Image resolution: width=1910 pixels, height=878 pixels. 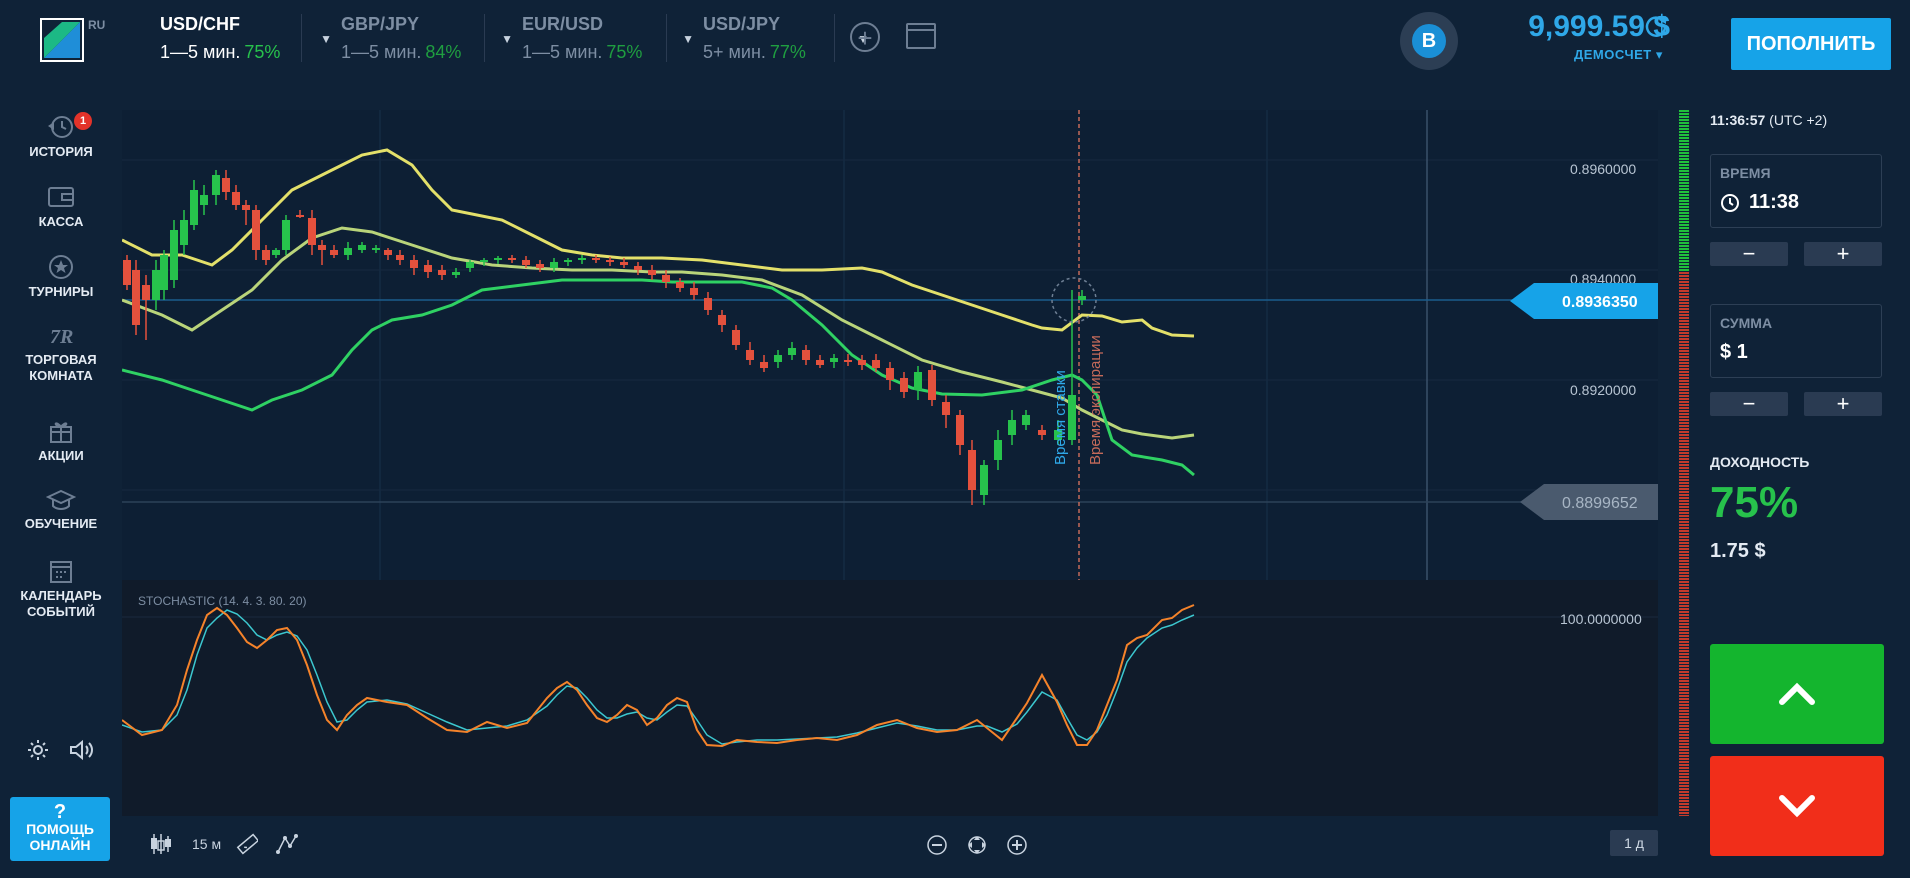 I want to click on ruler-icon, so click(x=247, y=844).